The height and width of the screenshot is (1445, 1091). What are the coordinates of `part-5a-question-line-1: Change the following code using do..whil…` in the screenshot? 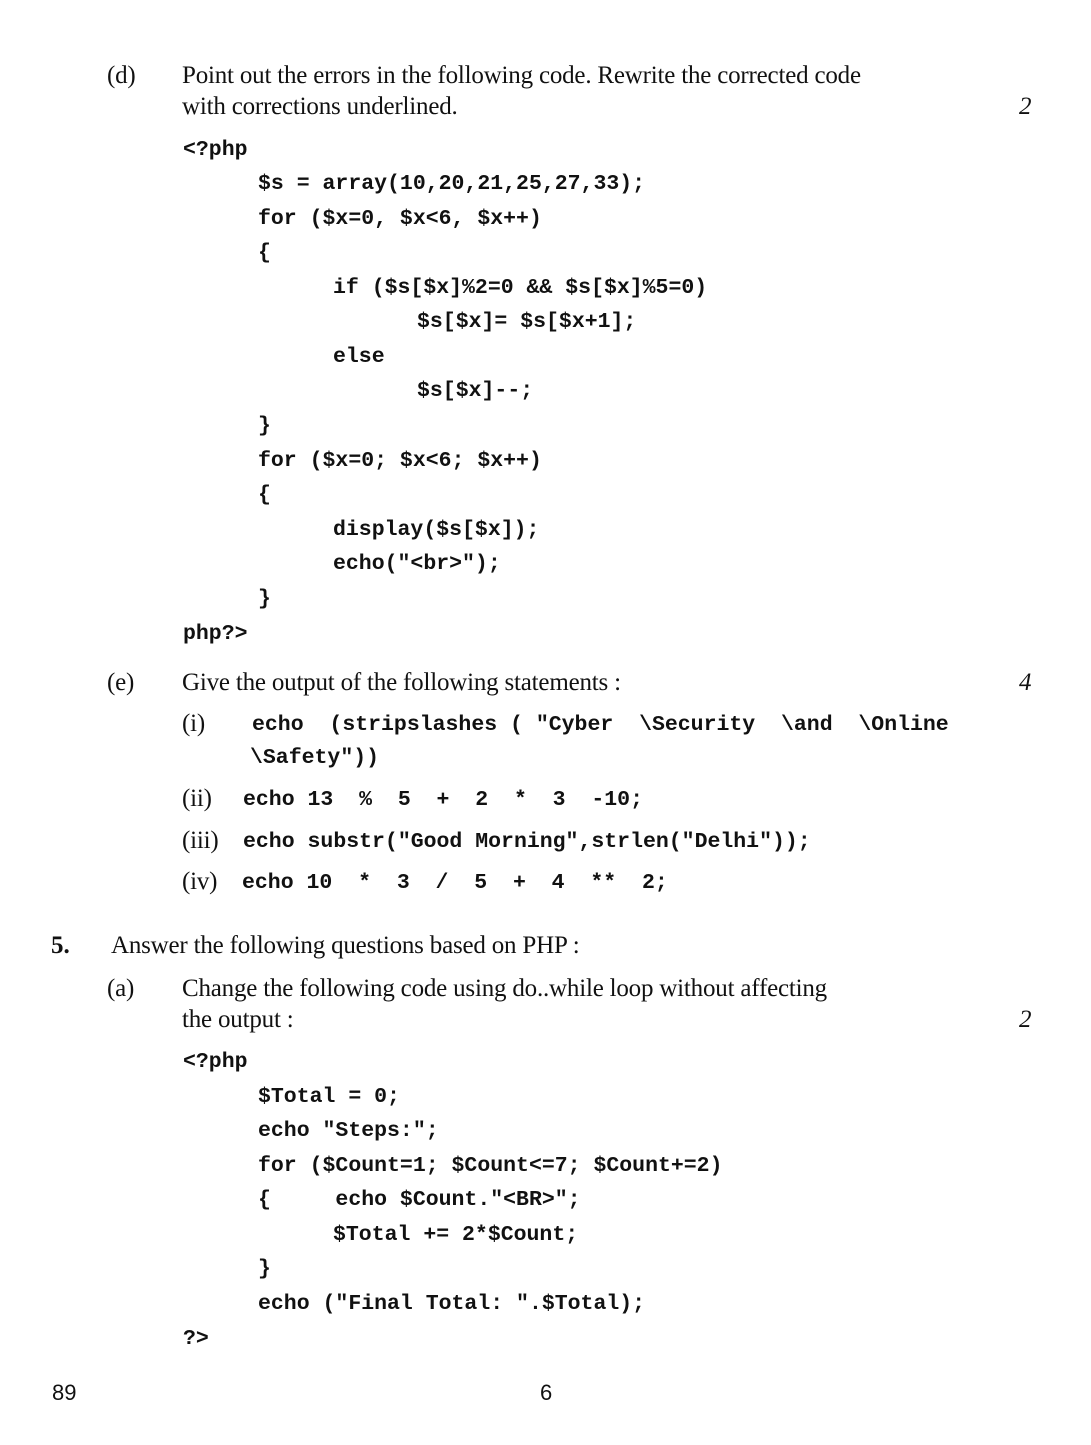 It's located at (504, 988).